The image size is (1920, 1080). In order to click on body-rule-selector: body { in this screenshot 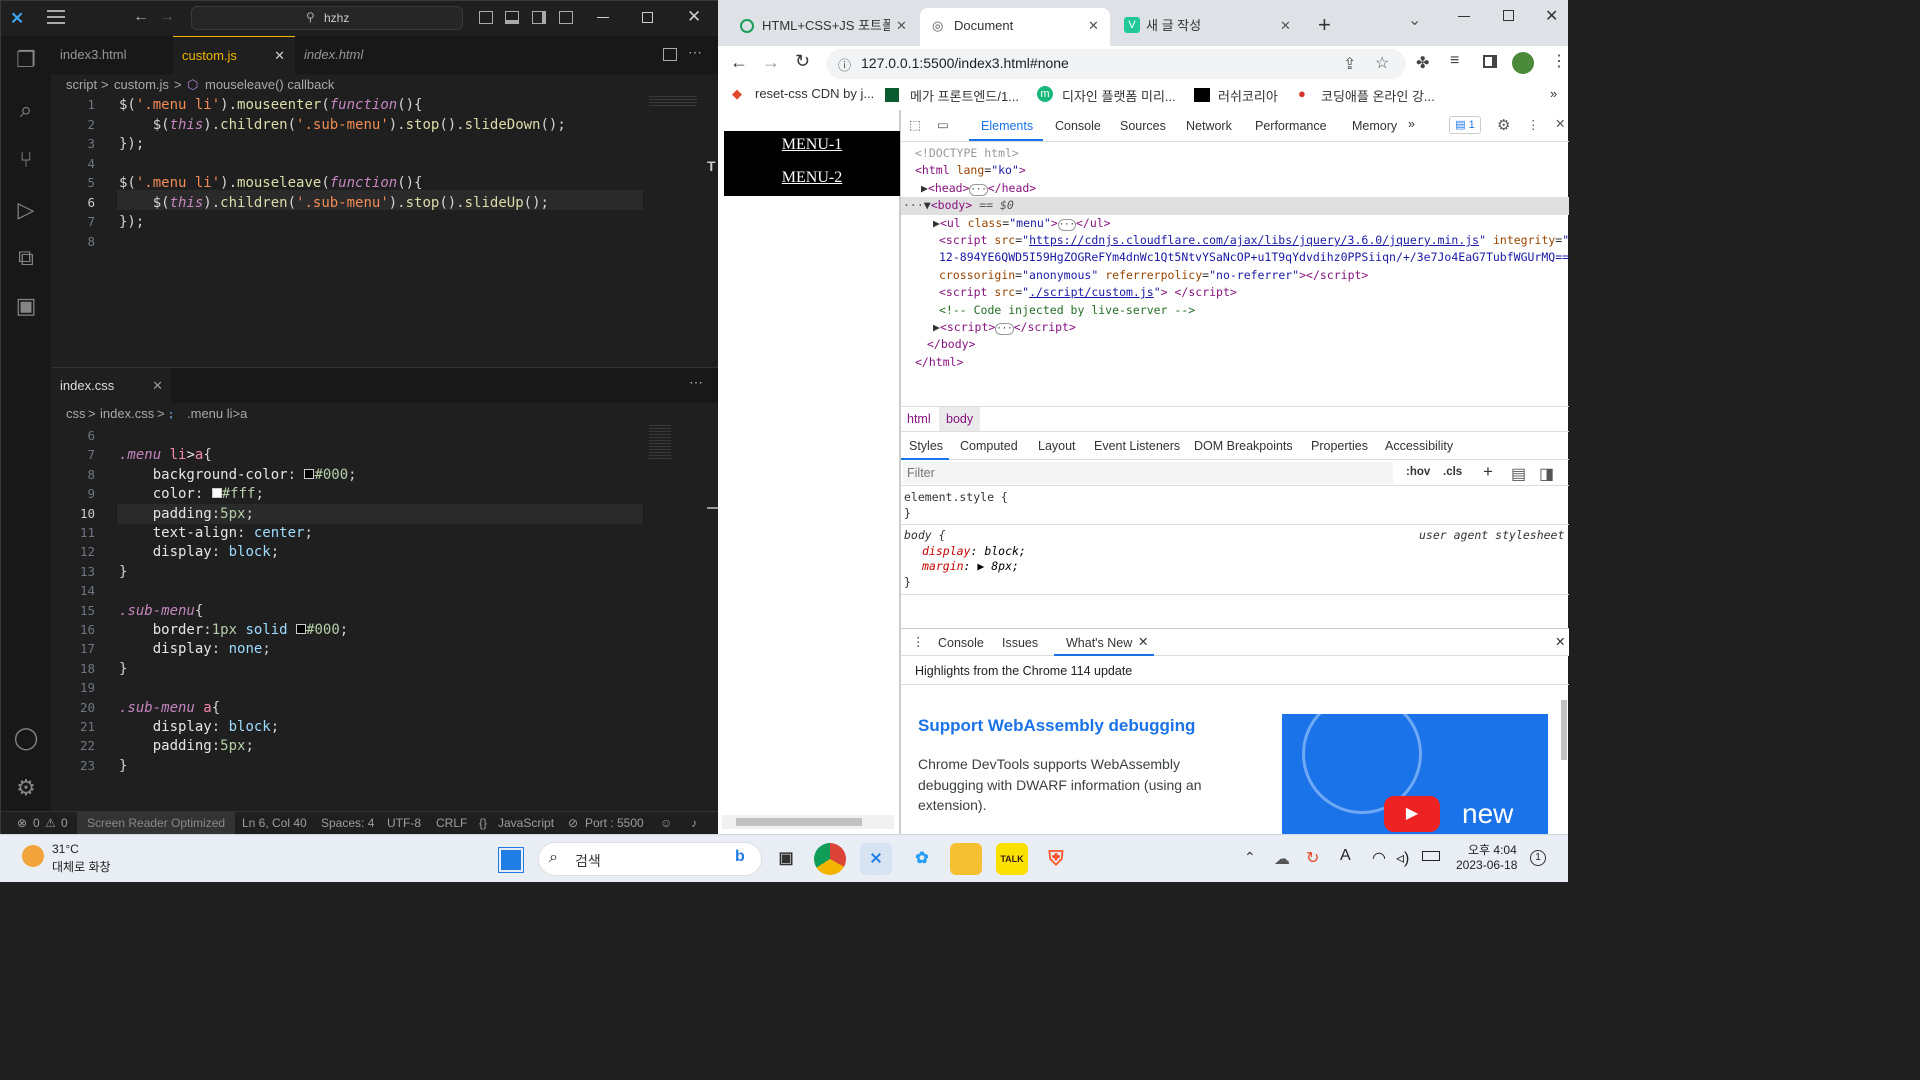, I will do `click(925, 535)`.